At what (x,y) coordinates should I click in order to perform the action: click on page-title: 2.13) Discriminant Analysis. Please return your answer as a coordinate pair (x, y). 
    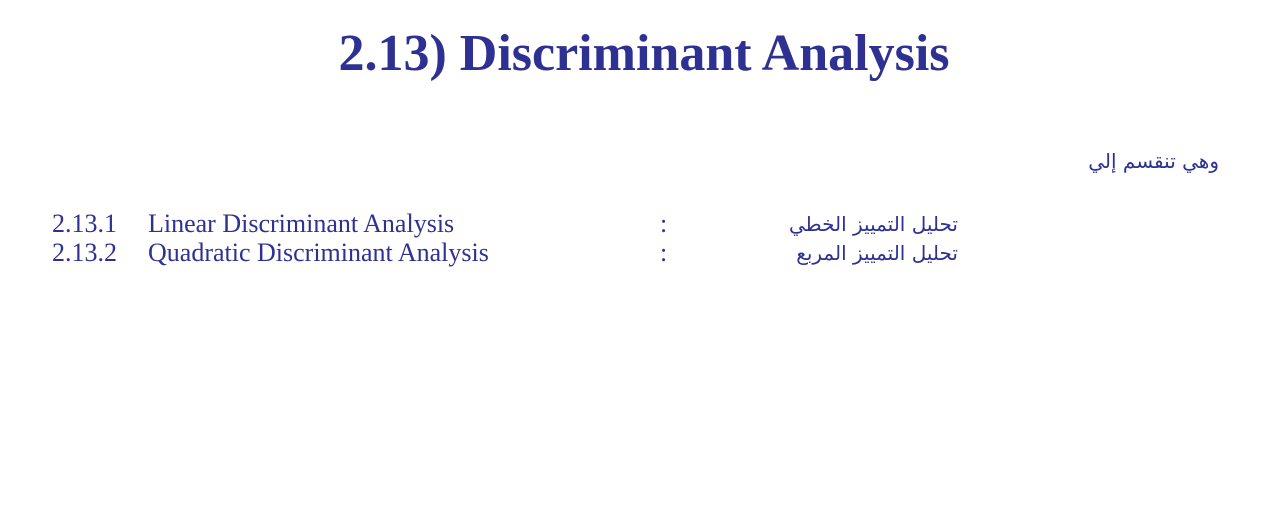
    Looking at the image, I should click on (644, 53).